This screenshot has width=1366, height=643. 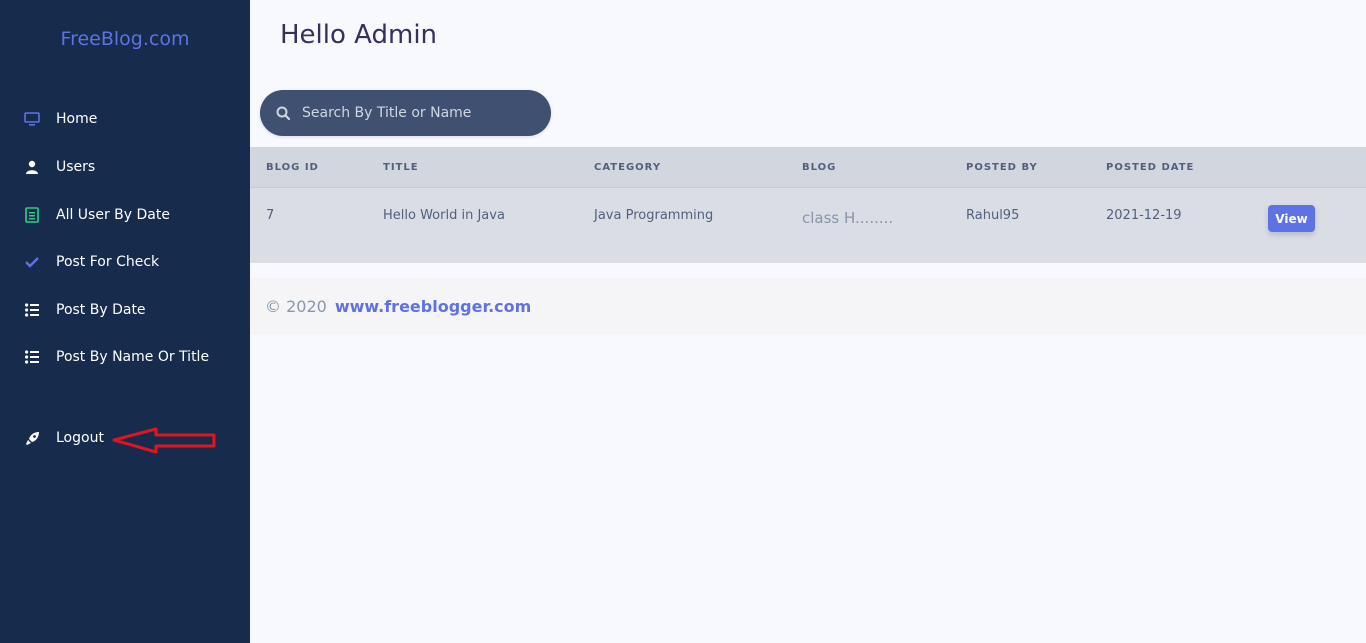 What do you see at coordinates (108, 262) in the screenshot?
I see `sidebar-item-label: Post For Check` at bounding box center [108, 262].